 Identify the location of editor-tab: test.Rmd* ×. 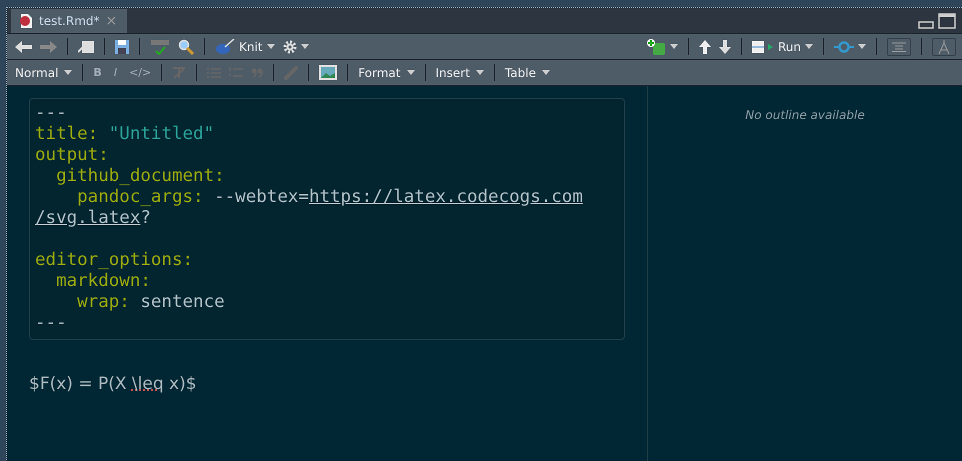
(69, 21).